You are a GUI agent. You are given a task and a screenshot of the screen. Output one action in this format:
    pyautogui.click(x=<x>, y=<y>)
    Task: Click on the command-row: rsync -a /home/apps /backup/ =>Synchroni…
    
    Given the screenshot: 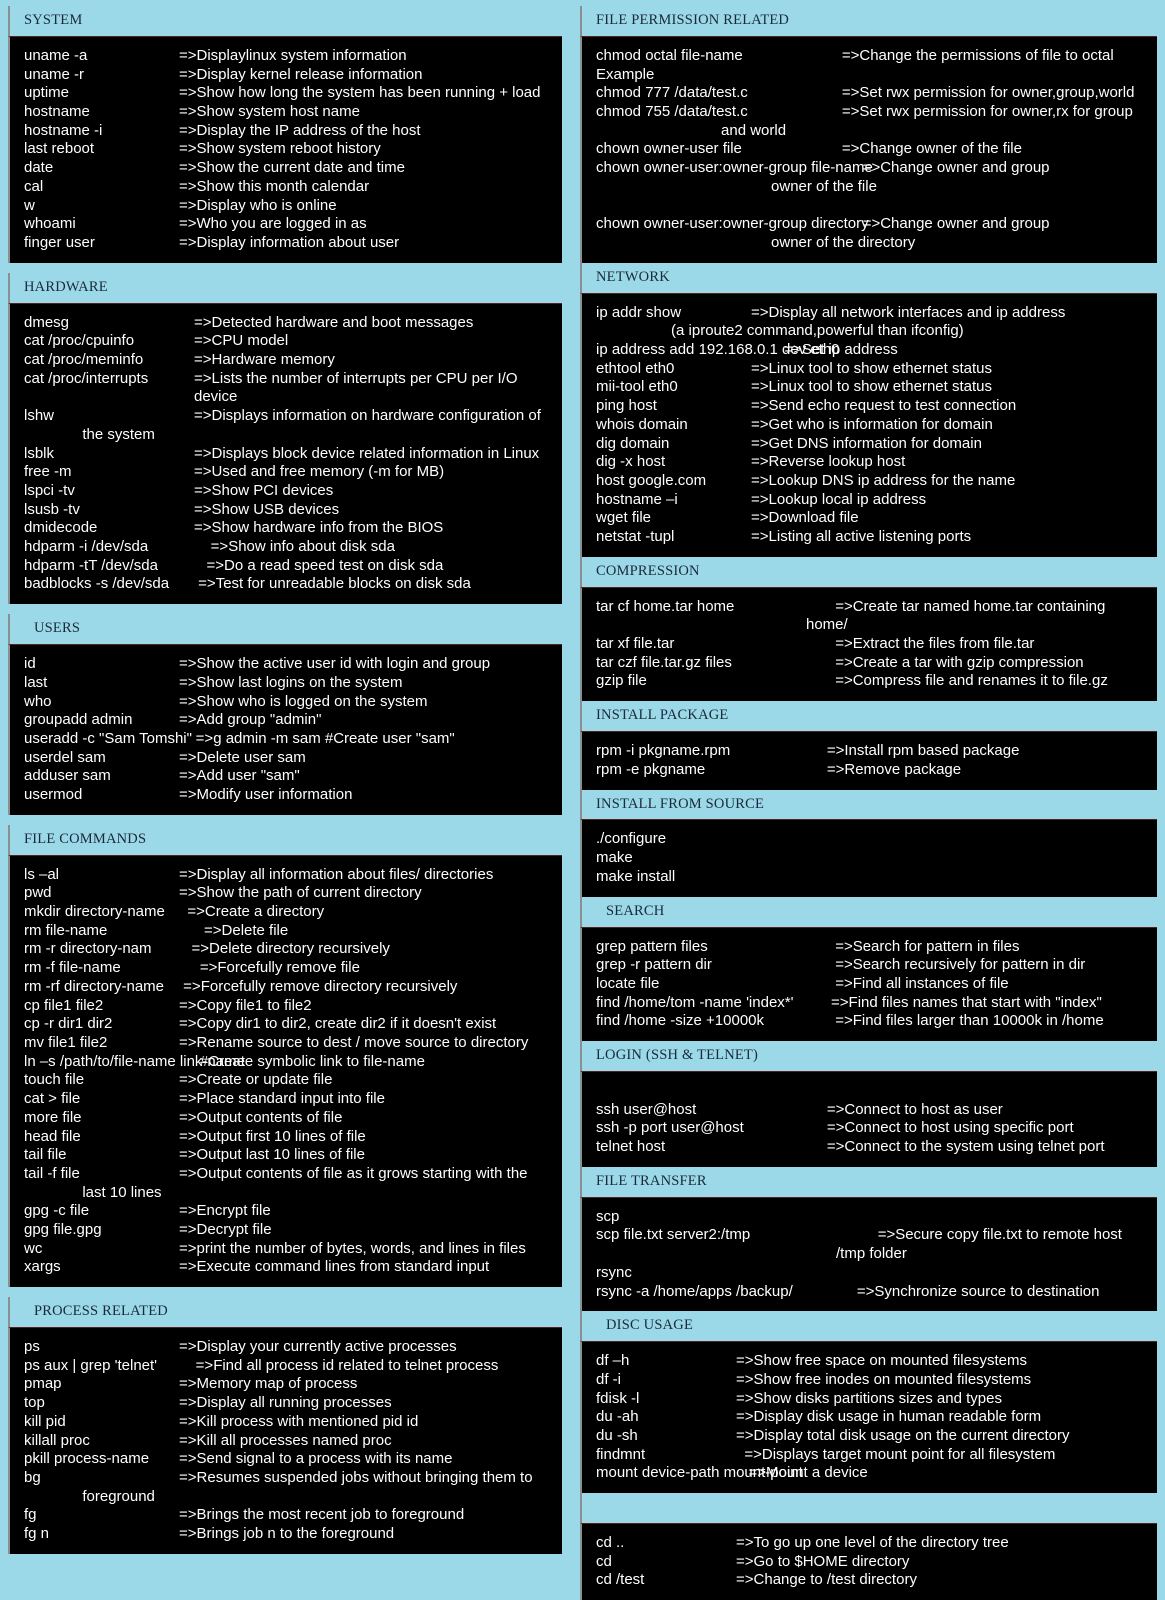 What is the action you would take?
    pyautogui.click(x=873, y=1292)
    